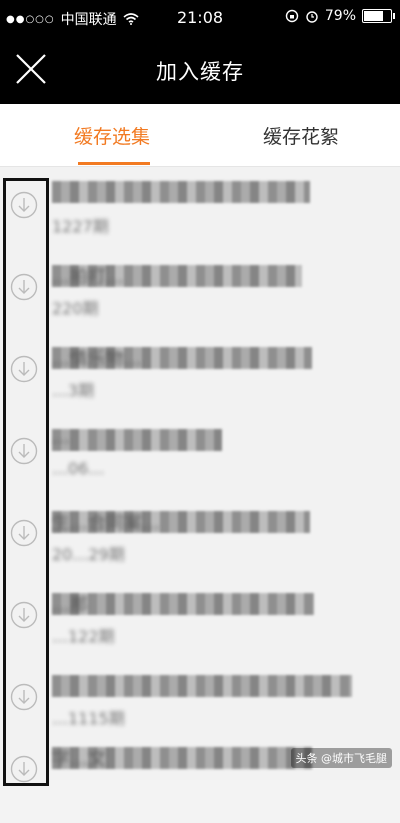 This screenshot has width=400, height=823. I want to click on episode-title: …那, so click(70, 605).